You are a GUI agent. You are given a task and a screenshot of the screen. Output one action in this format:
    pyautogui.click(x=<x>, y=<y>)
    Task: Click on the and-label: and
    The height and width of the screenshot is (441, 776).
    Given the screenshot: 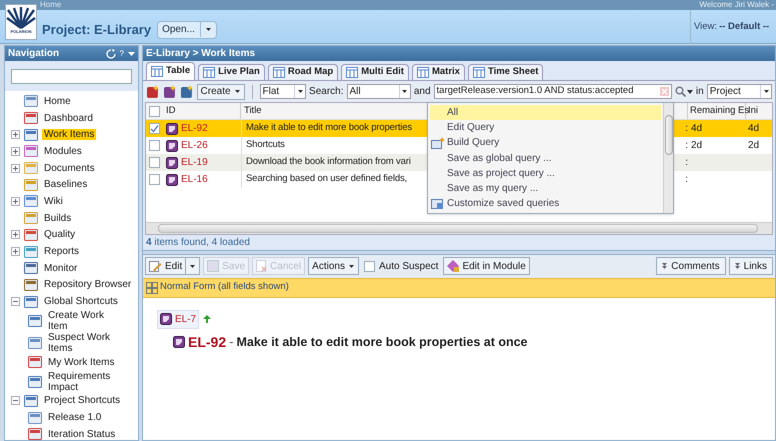 What is the action you would take?
    pyautogui.click(x=422, y=92)
    